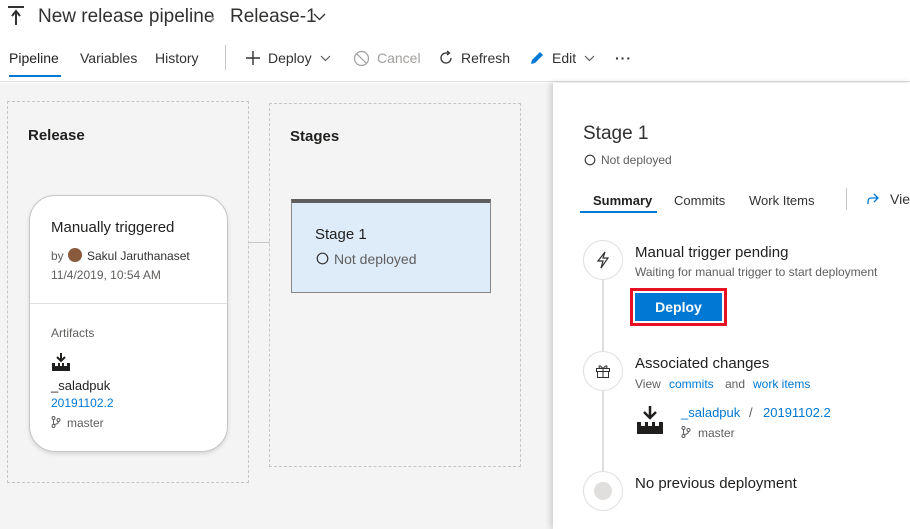 This screenshot has height=529, width=910. Describe the element at coordinates (781, 384) in the screenshot. I see `work-items-link: work items` at that location.